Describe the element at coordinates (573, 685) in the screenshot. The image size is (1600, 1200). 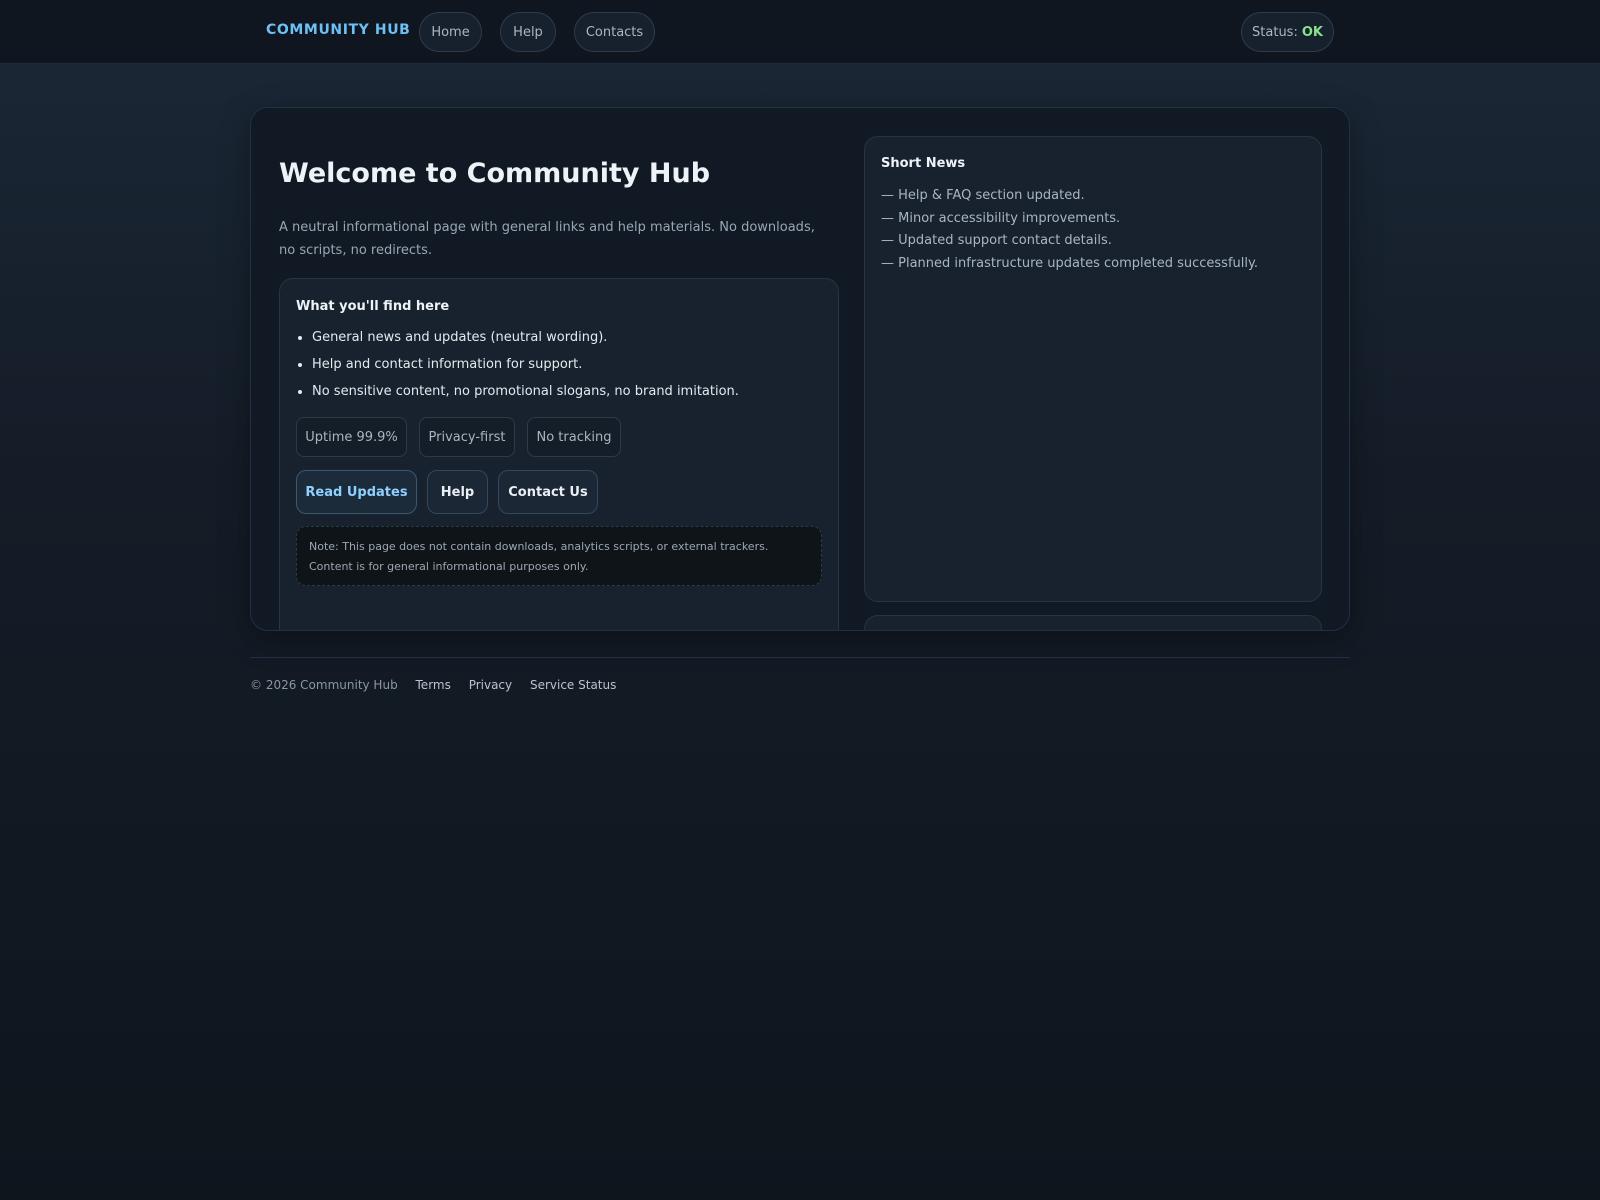
I see `footer-service-status-link: Service Status` at that location.